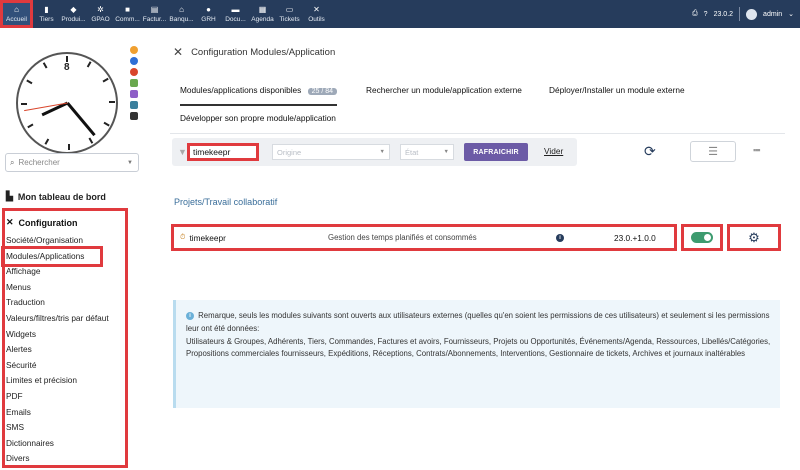 This screenshot has width=800, height=470. What do you see at coordinates (262, 9) in the screenshot?
I see `calendar-icon: ▦` at bounding box center [262, 9].